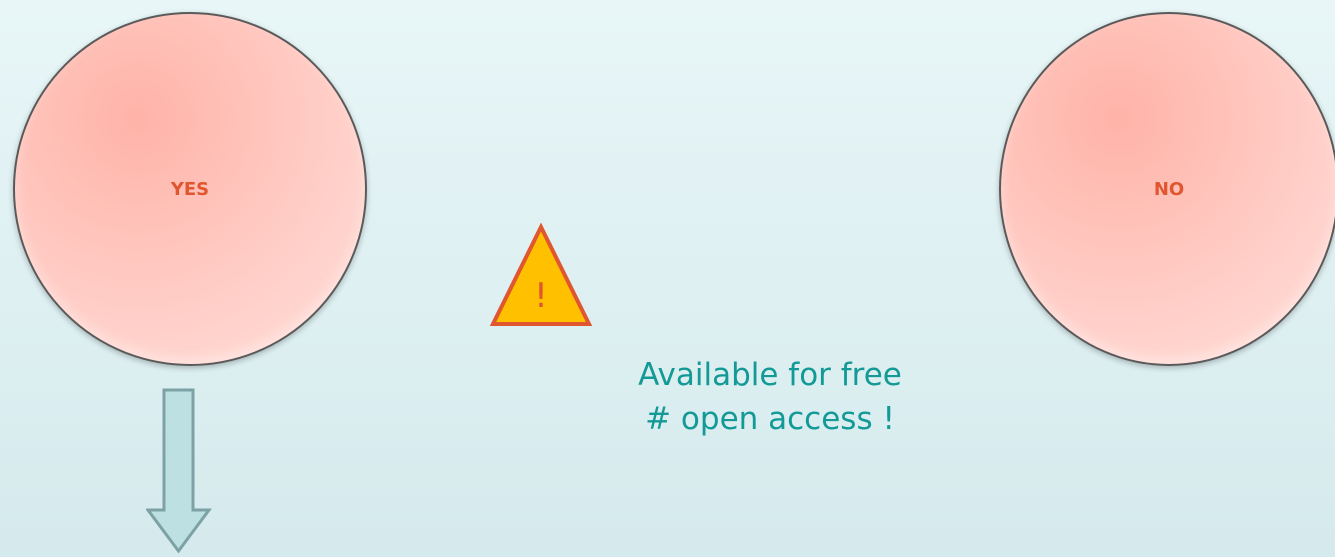 The height and width of the screenshot is (557, 1335). I want to click on warning-symbol: !, so click(541, 296).